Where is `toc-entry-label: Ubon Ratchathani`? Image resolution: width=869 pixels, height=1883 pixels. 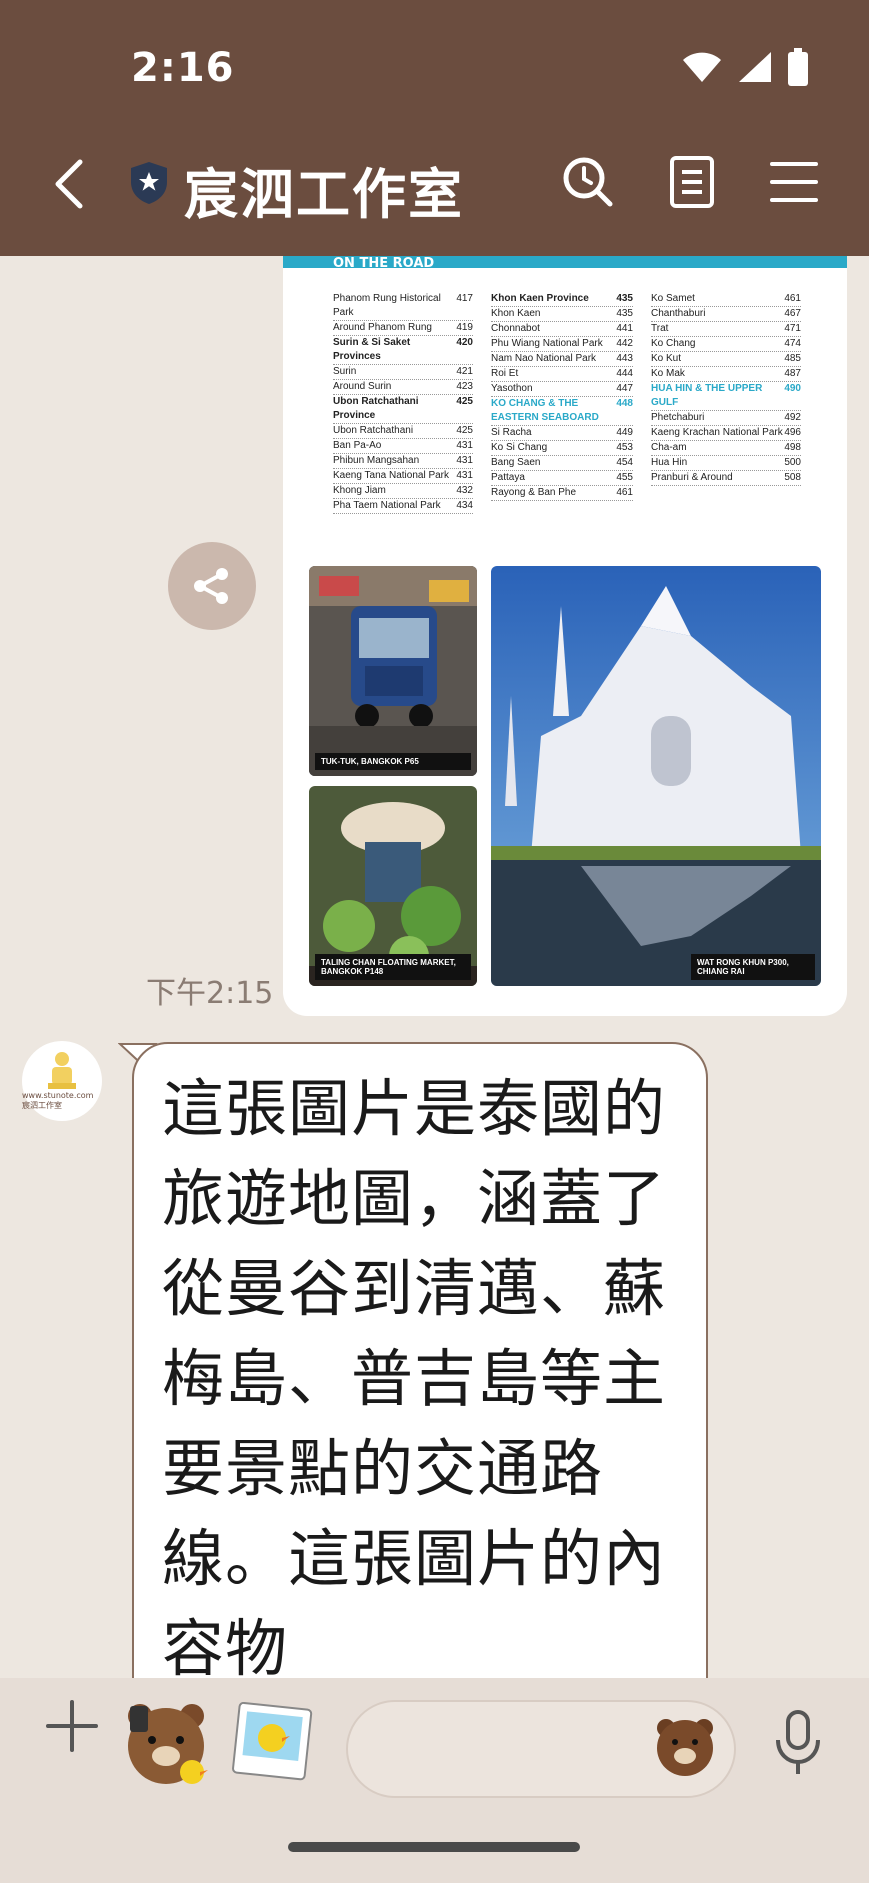
toc-entry-label: Ubon Ratchathani is located at coordinates (373, 430).